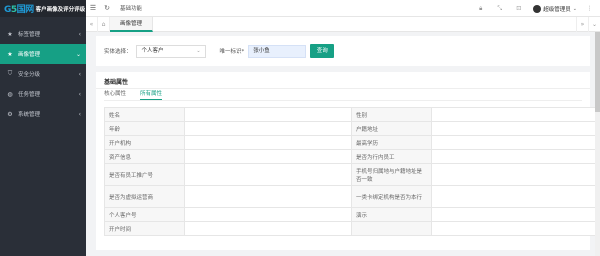  Describe the element at coordinates (116, 82) in the screenshot. I see `section-title: 基础属性` at that location.